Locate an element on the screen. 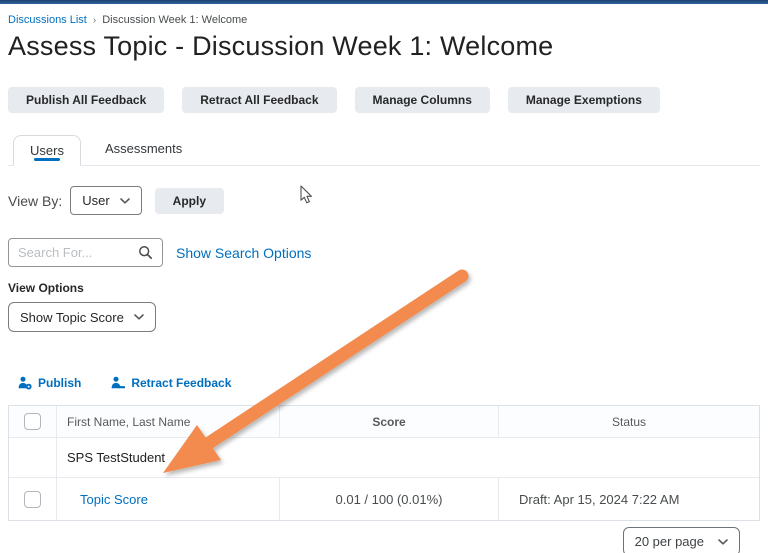 This screenshot has height=553, width=768. search-box is located at coordinates (85, 252).